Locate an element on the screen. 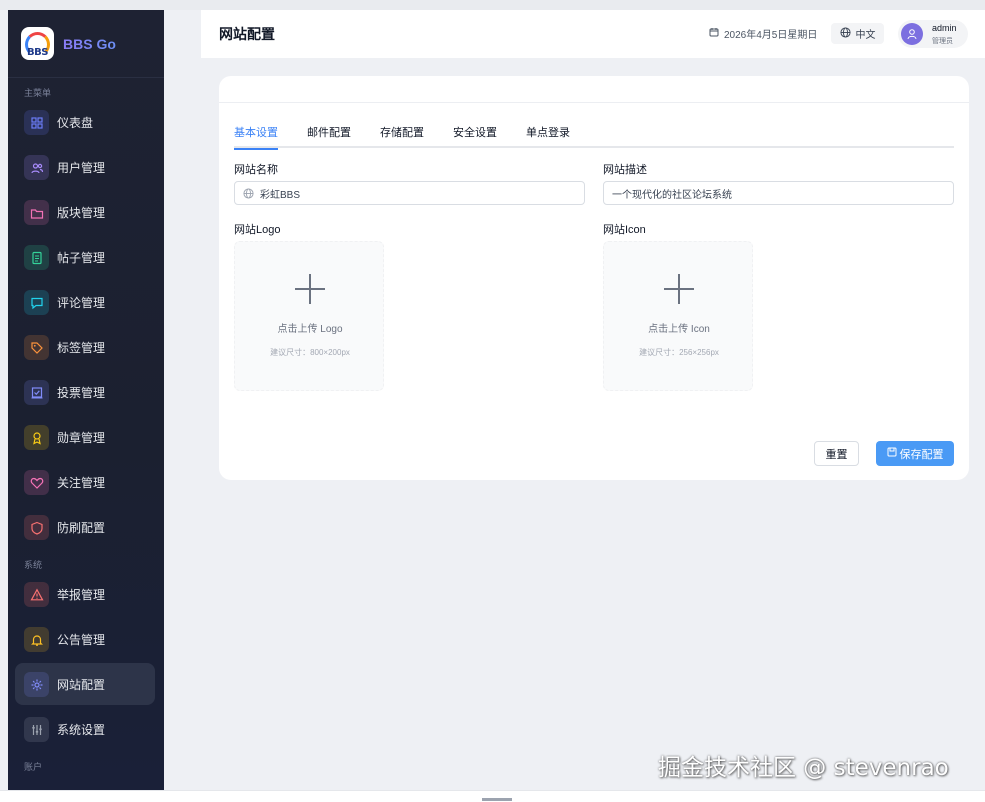 This screenshot has width=985, height=802. scroll-handle is located at coordinates (497, 799).